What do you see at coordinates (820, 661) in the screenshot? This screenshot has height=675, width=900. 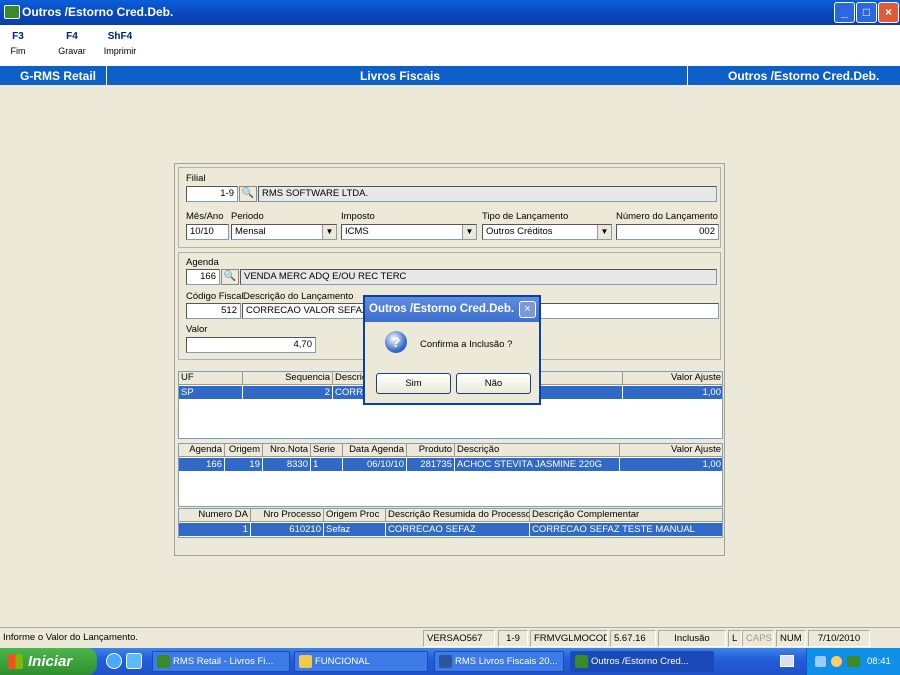 I see `network-icon` at bounding box center [820, 661].